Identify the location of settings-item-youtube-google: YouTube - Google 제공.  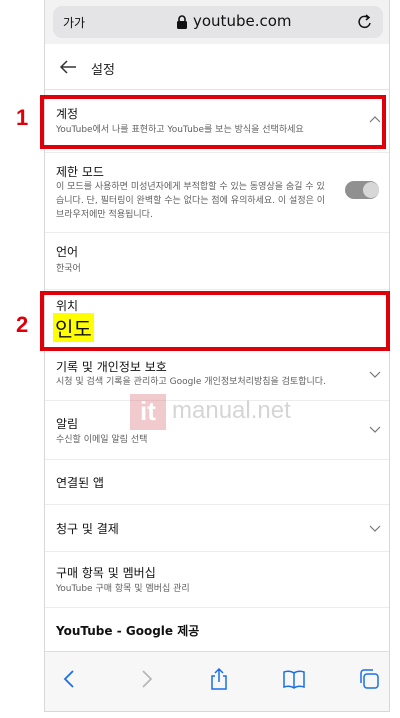
(217, 629).